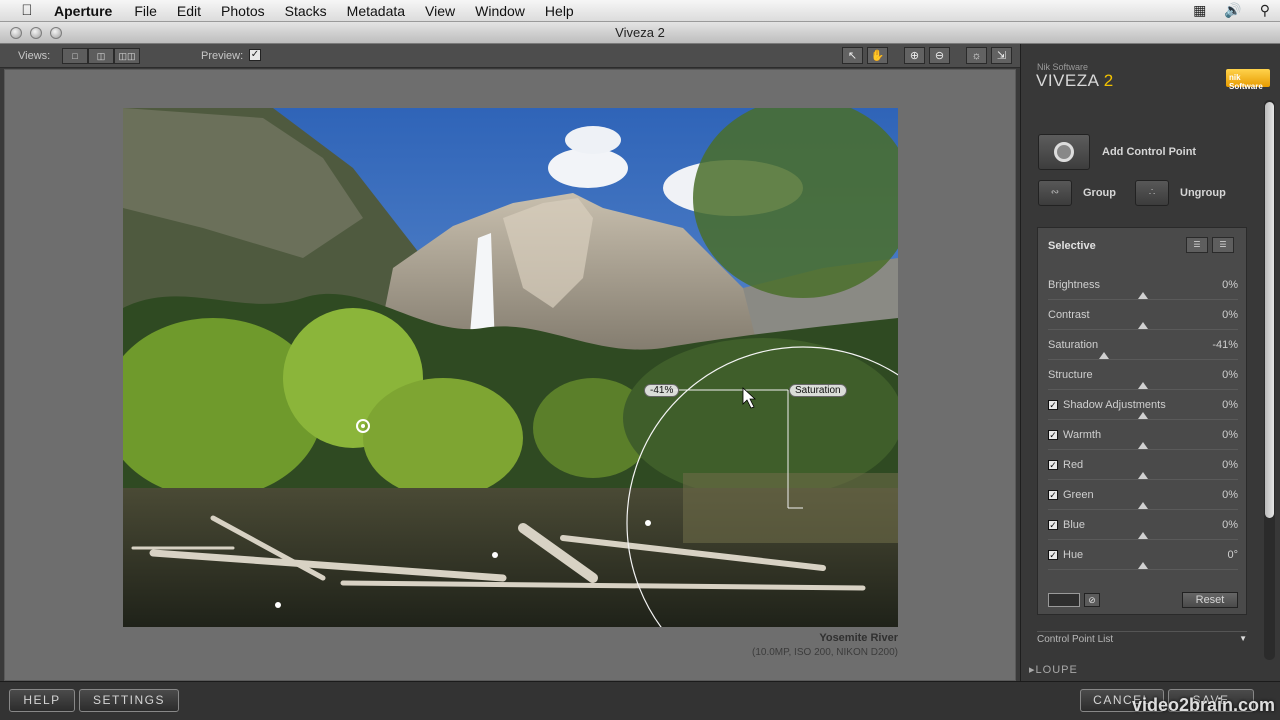 This screenshot has height=720, width=1280. Describe the element at coordinates (1053, 669) in the screenshot. I see `loupe-header: ▸LOUPE` at that location.